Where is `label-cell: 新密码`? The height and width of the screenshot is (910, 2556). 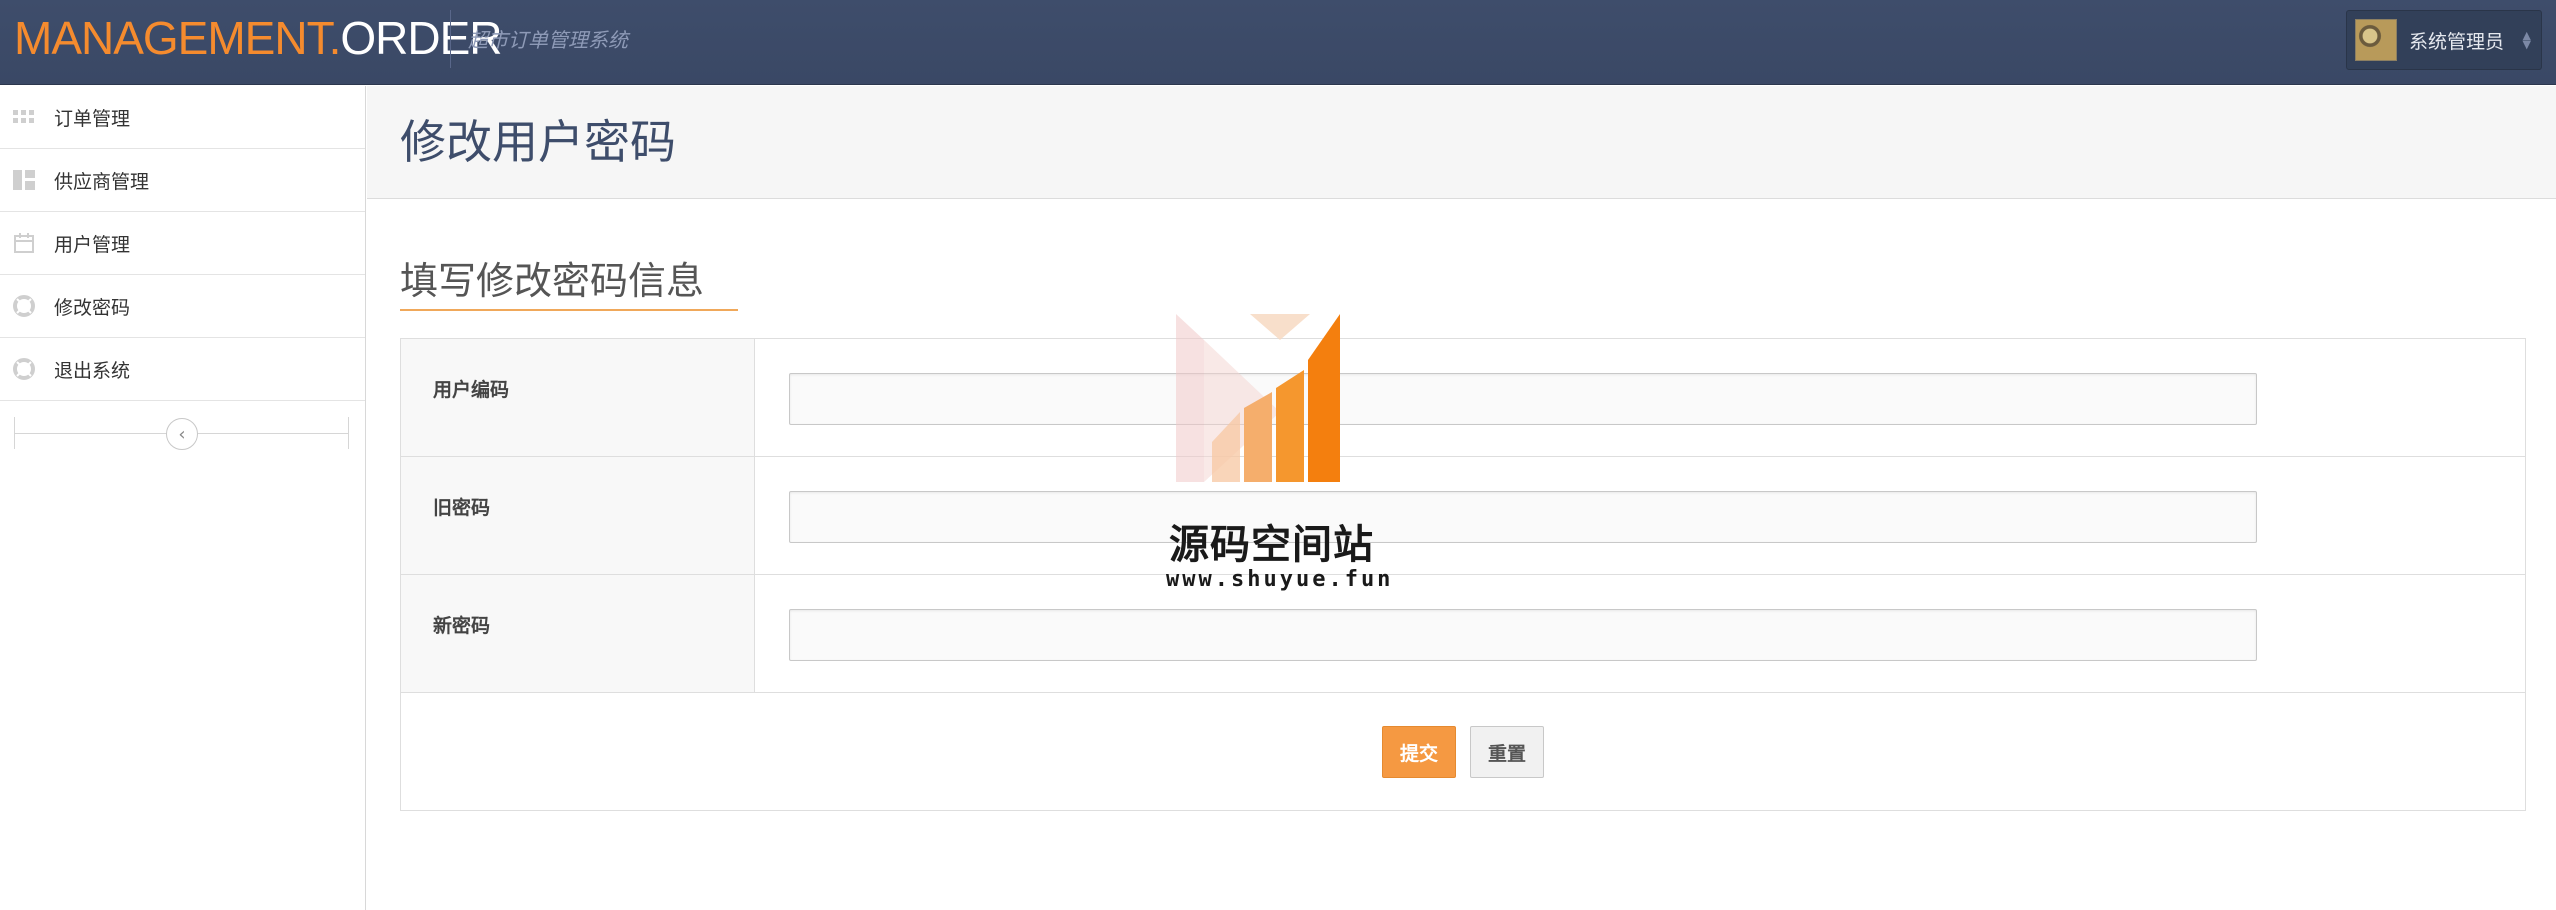
label-cell: 新密码 is located at coordinates (578, 633).